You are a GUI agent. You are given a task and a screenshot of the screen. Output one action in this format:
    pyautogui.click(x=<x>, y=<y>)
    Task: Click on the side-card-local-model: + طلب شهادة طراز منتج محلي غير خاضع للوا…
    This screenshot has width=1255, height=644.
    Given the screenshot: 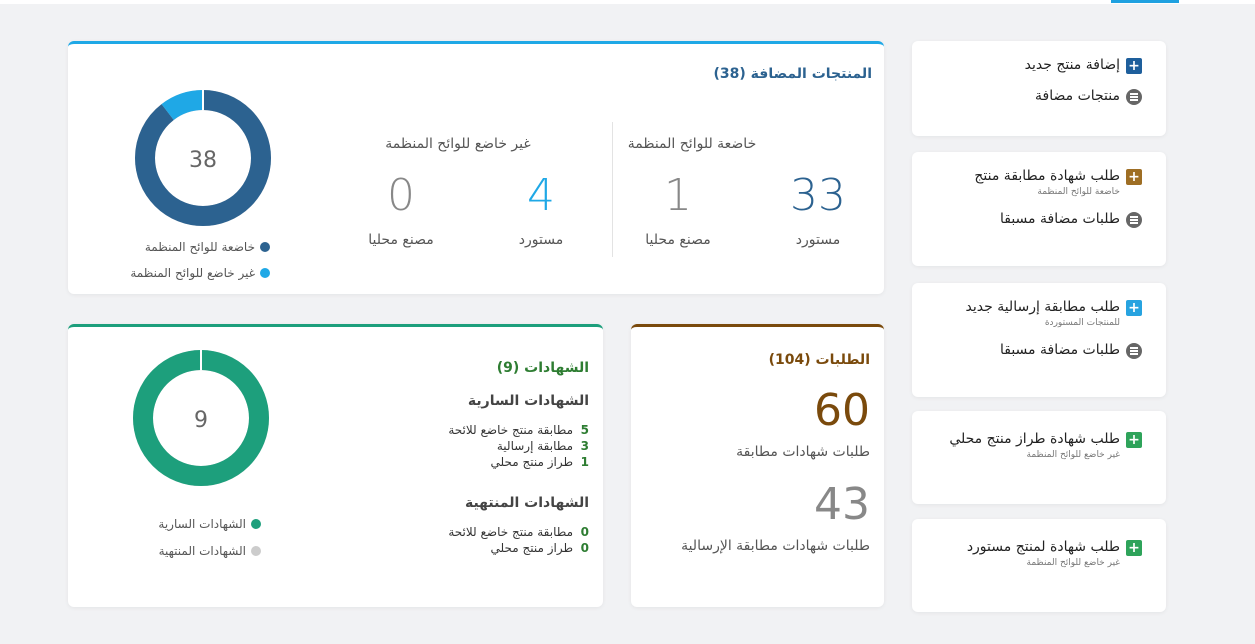 What is the action you would take?
    pyautogui.click(x=1039, y=457)
    